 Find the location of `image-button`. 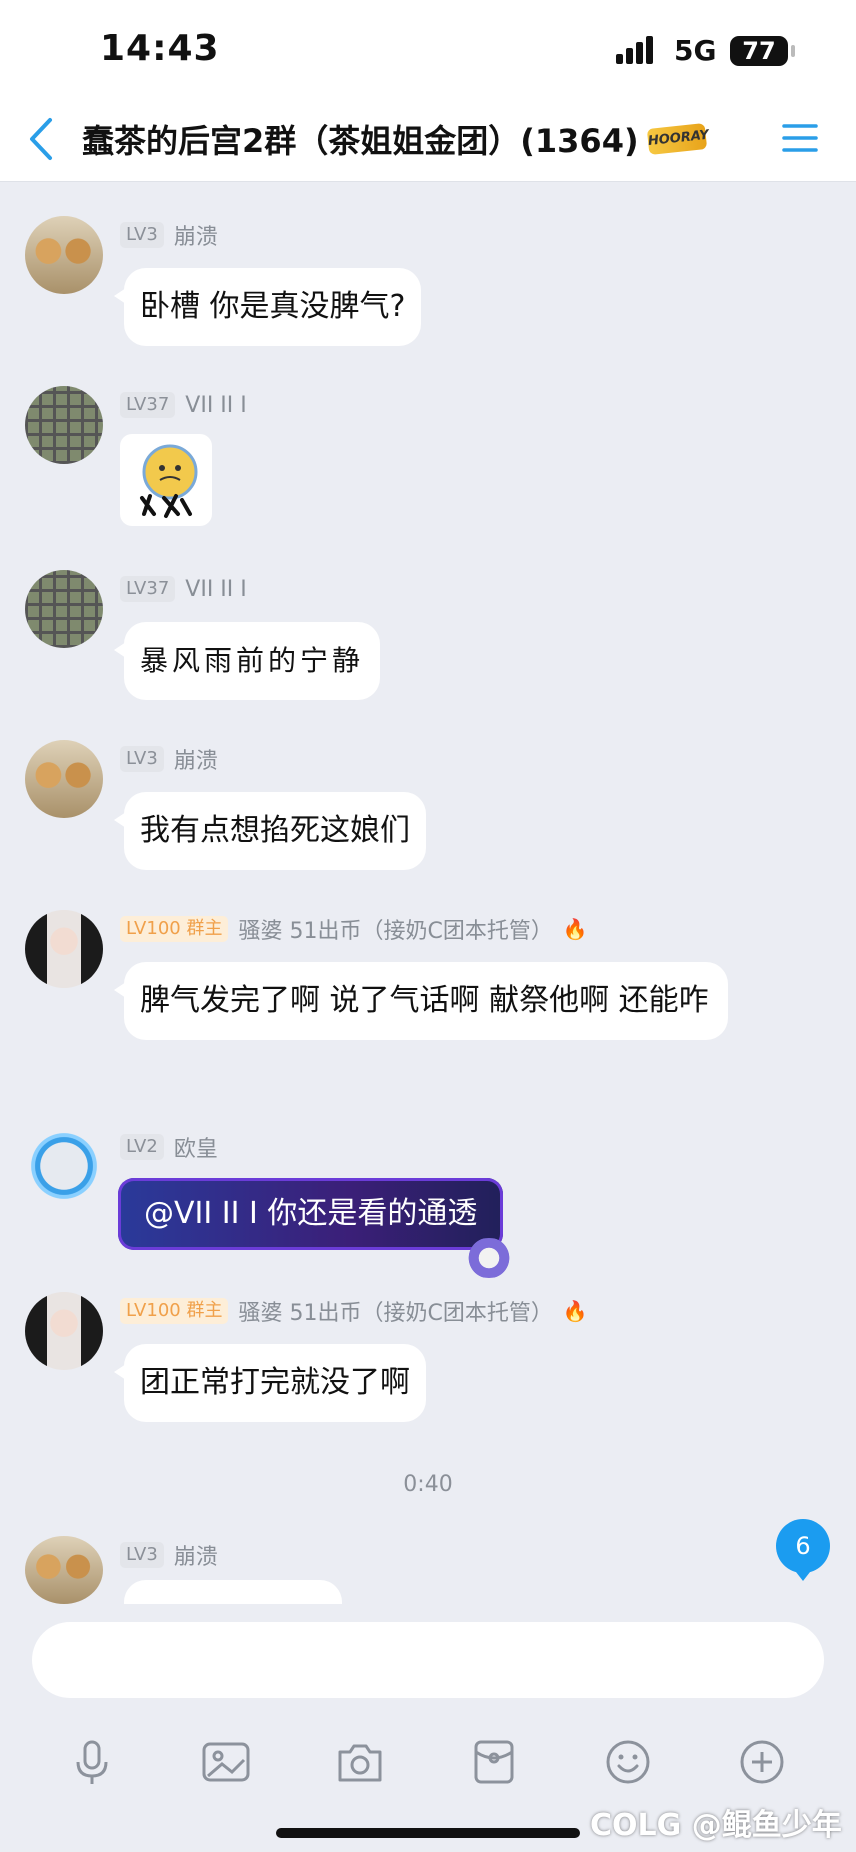

image-button is located at coordinates (226, 1762).